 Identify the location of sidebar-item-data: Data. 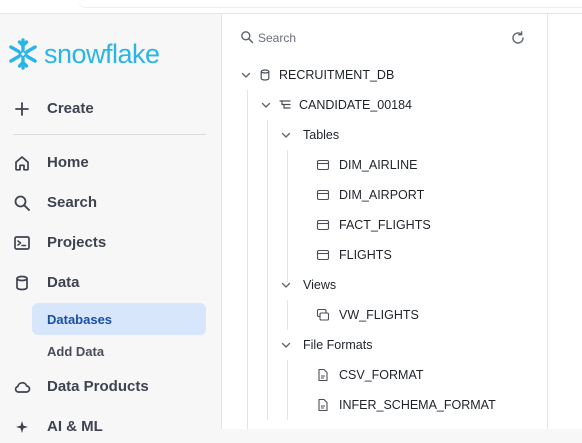
(111, 283).